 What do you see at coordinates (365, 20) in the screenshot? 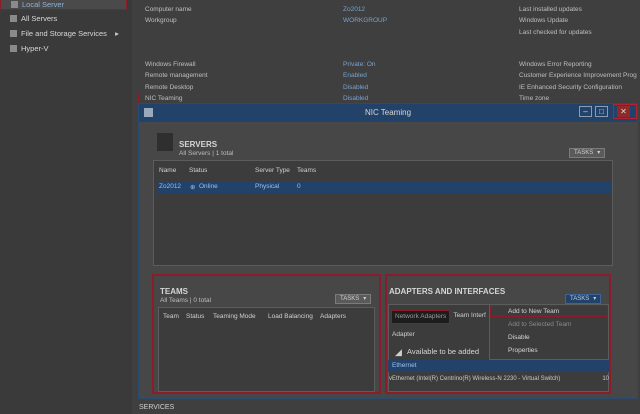
I see `prop-value-link: WORKGROUP` at bounding box center [365, 20].